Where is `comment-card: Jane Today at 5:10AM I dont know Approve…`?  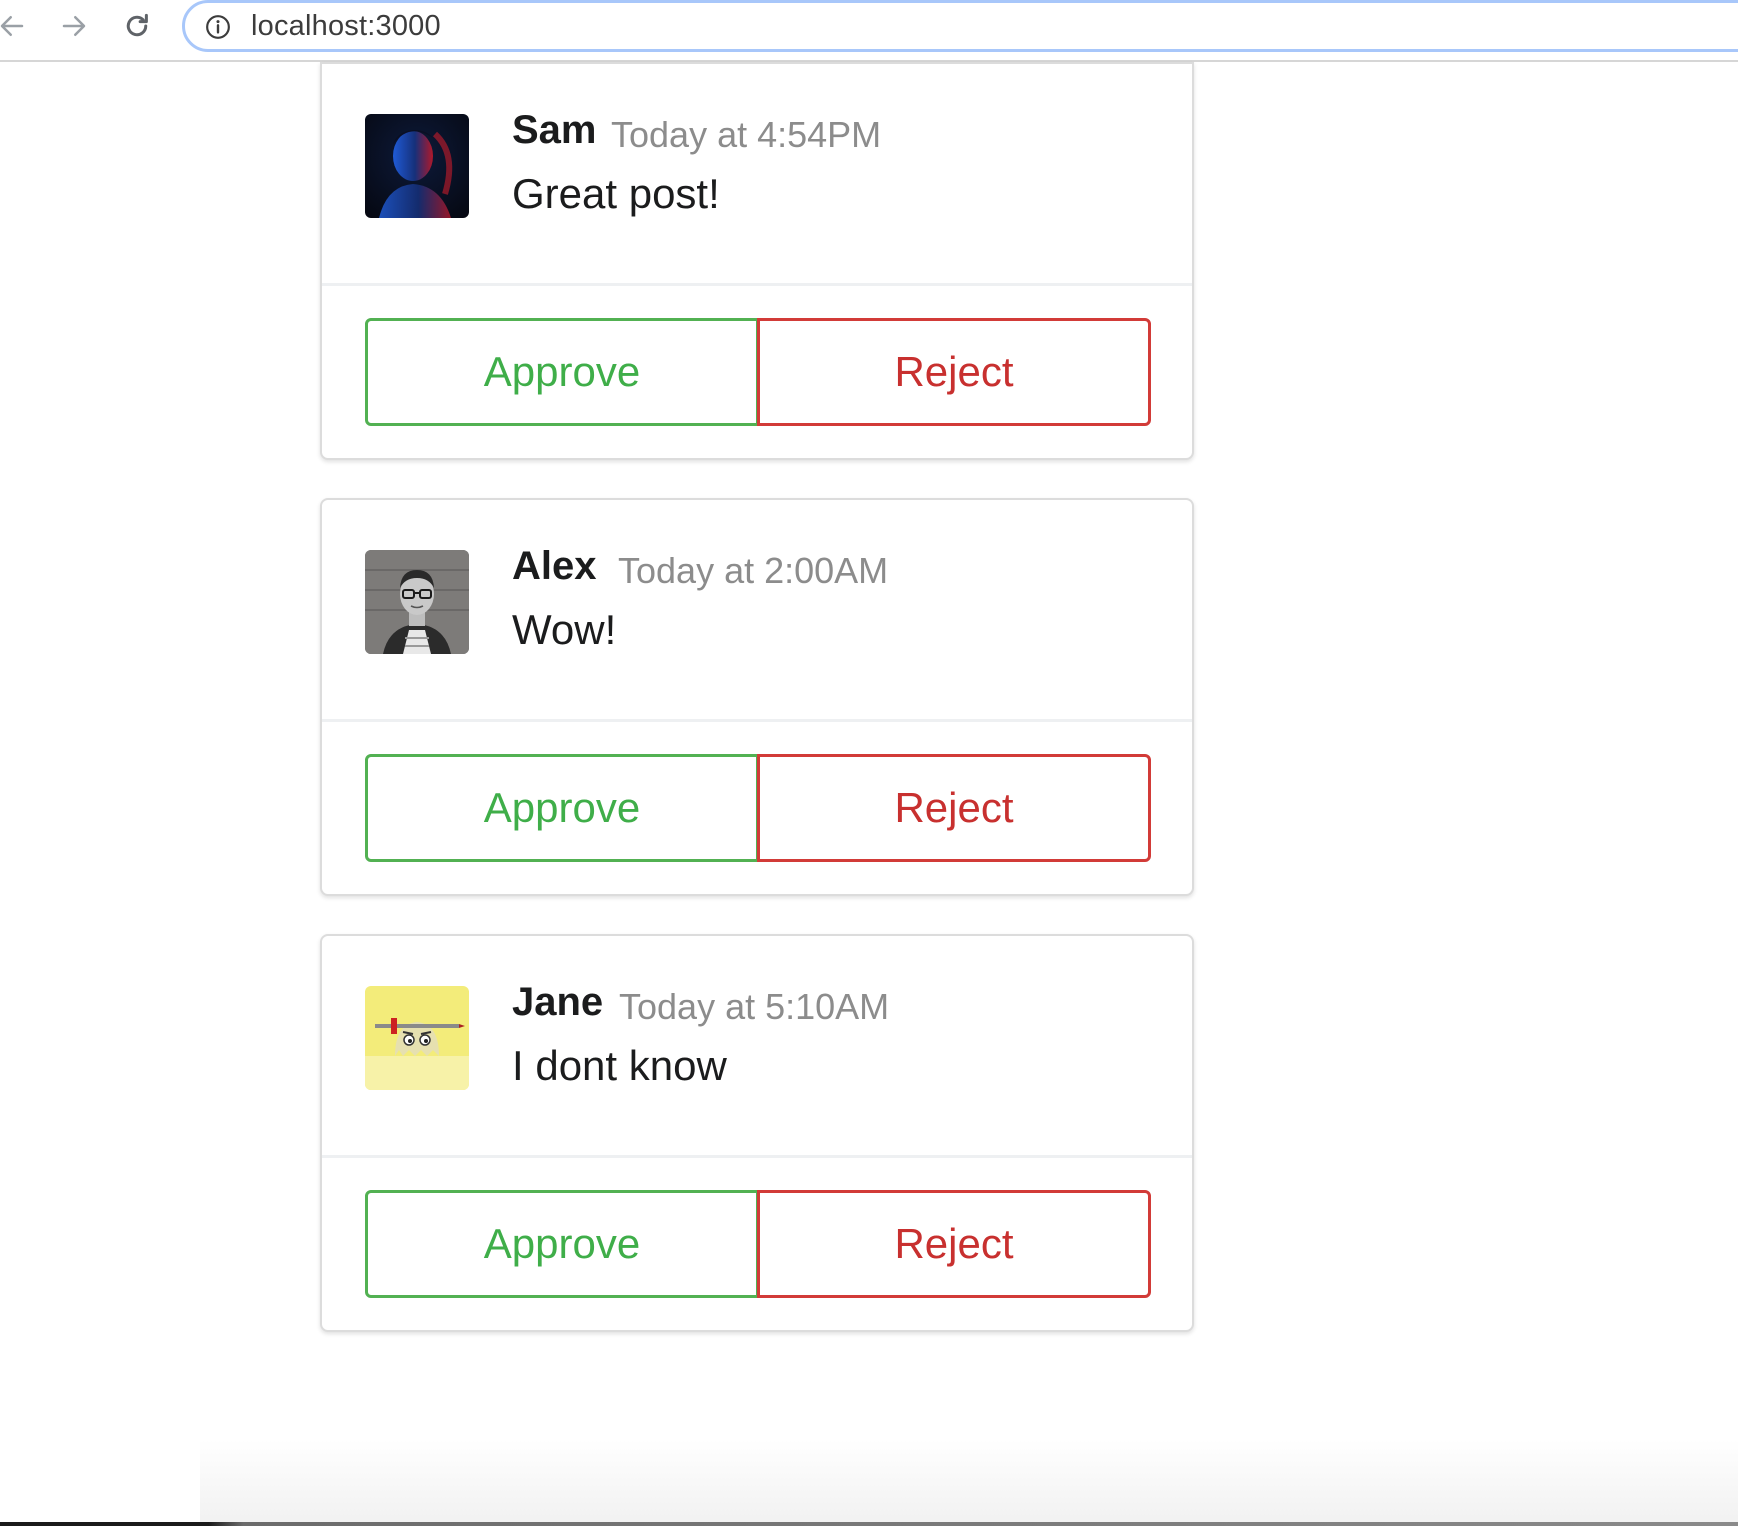 comment-card: Jane Today at 5:10AM I dont know Approve… is located at coordinates (757, 1133).